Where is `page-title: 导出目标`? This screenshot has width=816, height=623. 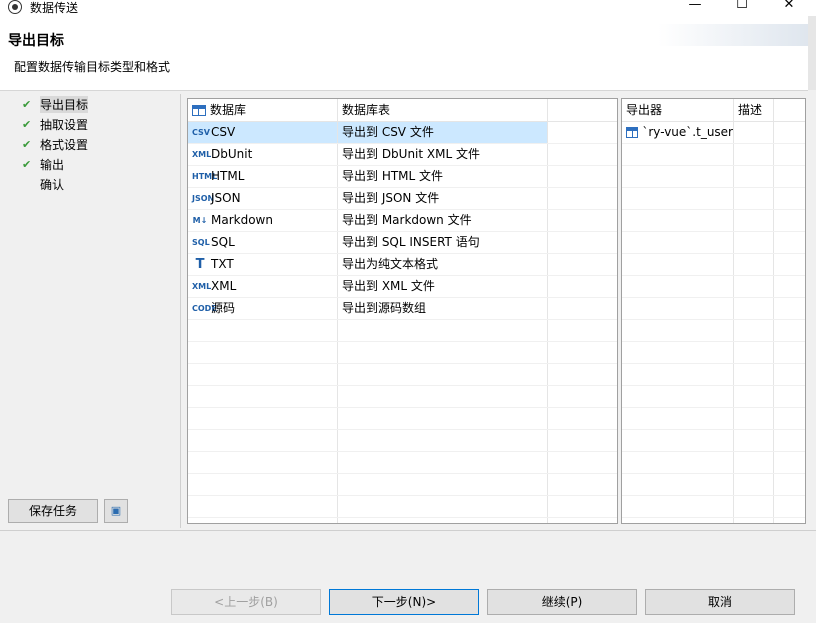 page-title: 导出目标 is located at coordinates (36, 41).